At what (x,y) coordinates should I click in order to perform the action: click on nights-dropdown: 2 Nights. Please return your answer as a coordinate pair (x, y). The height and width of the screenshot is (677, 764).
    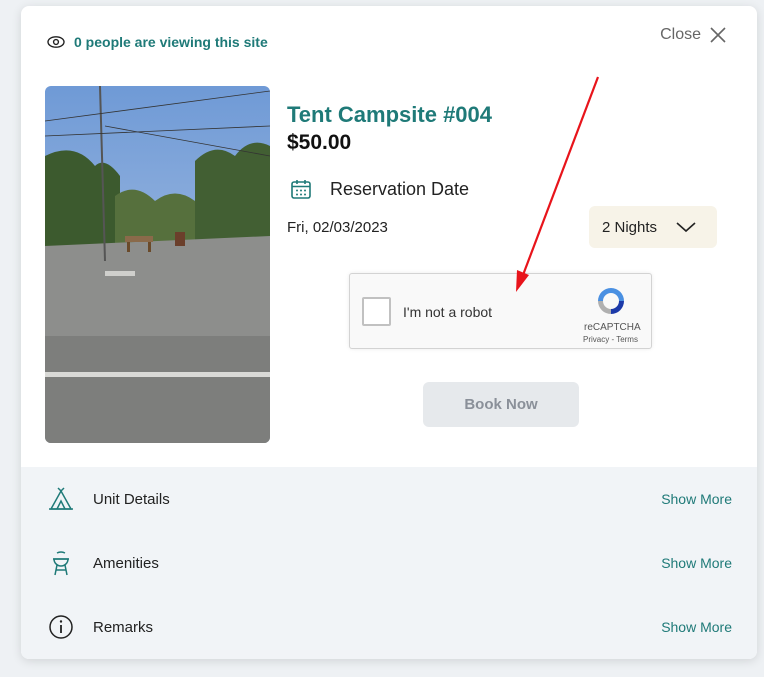
    Looking at the image, I should click on (653, 227).